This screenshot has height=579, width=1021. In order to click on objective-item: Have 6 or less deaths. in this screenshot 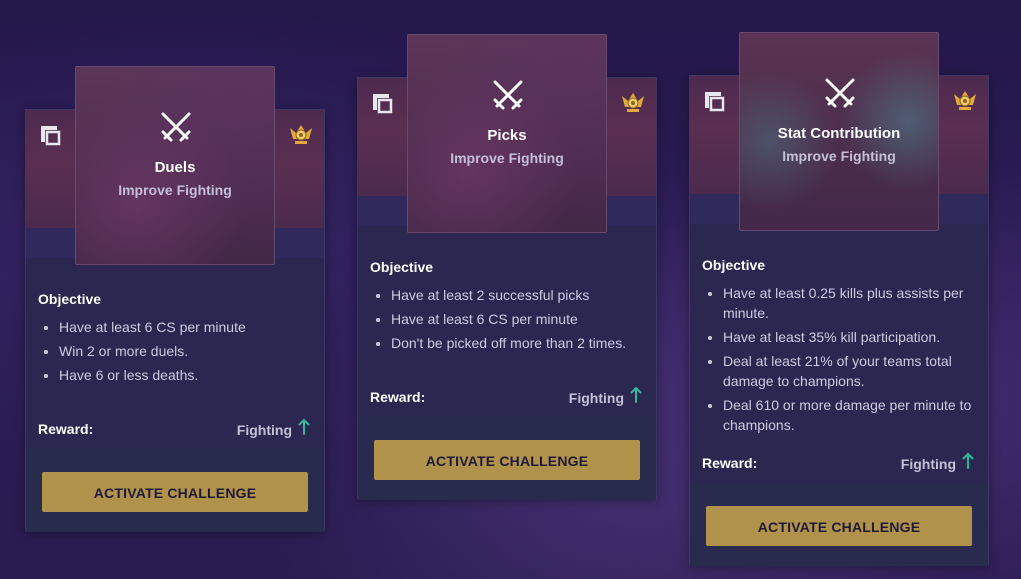, I will do `click(193, 375)`.